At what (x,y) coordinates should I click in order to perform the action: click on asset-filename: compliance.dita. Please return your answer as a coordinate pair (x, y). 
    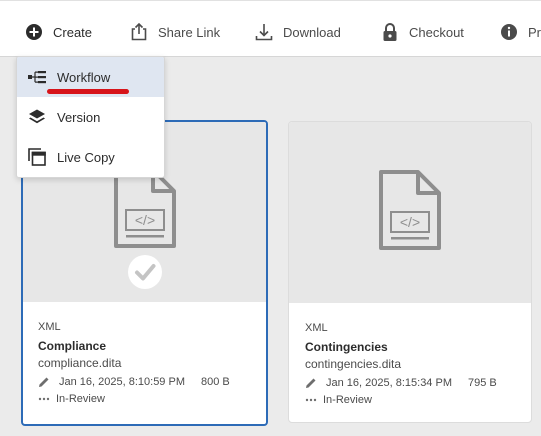
    Looking at the image, I should click on (80, 363).